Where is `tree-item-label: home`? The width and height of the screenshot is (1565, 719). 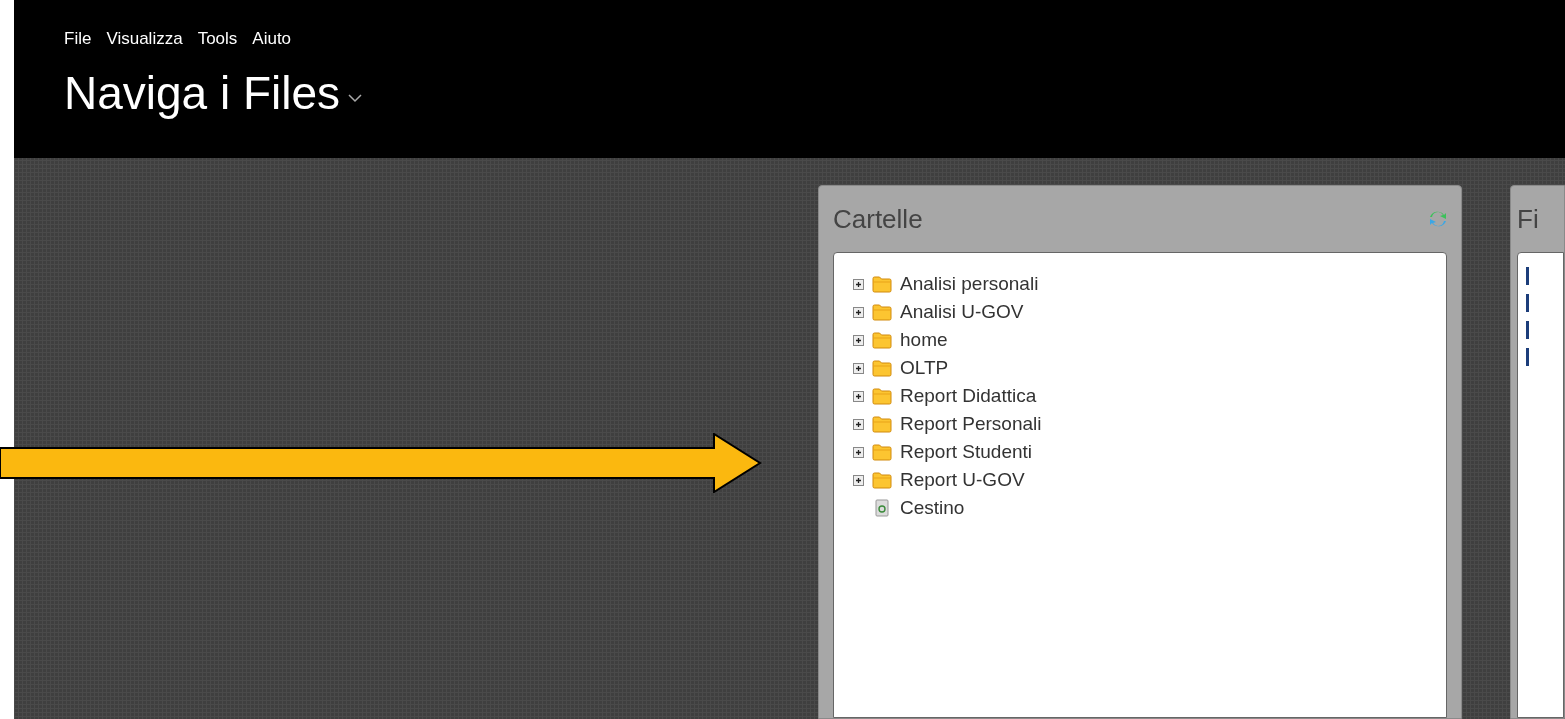 tree-item-label: home is located at coordinates (924, 340).